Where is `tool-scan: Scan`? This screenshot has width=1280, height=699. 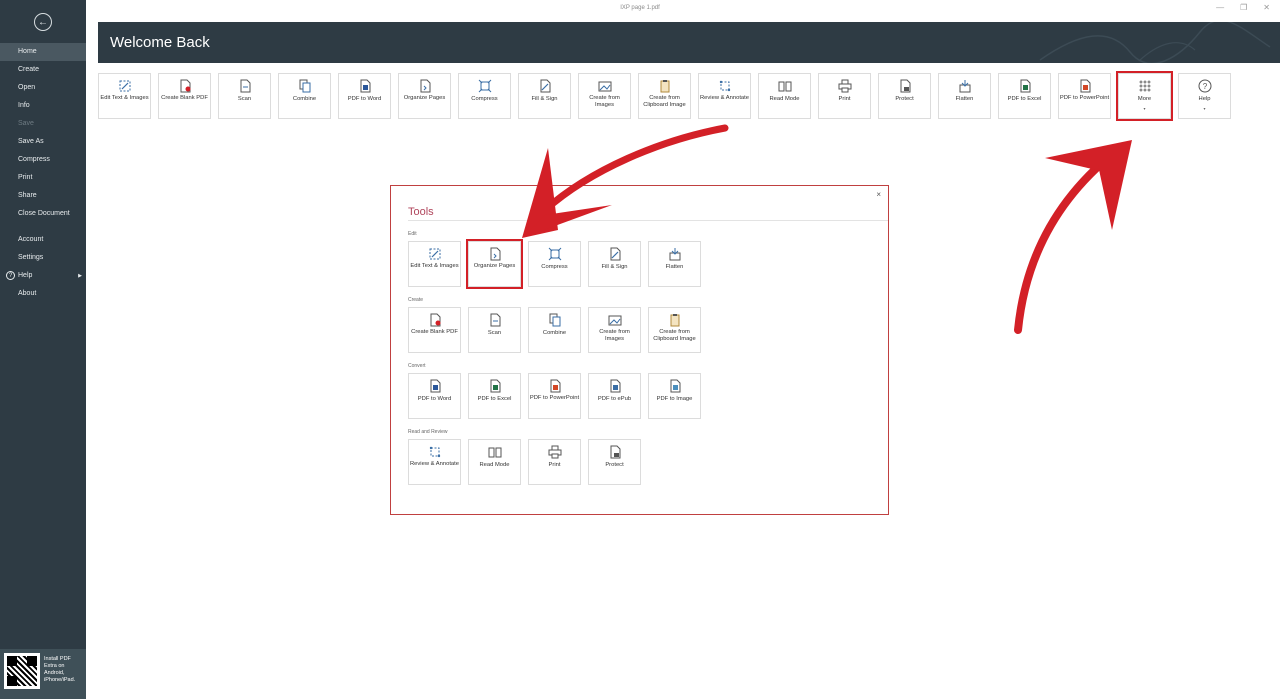
tool-scan: Scan is located at coordinates (244, 96).